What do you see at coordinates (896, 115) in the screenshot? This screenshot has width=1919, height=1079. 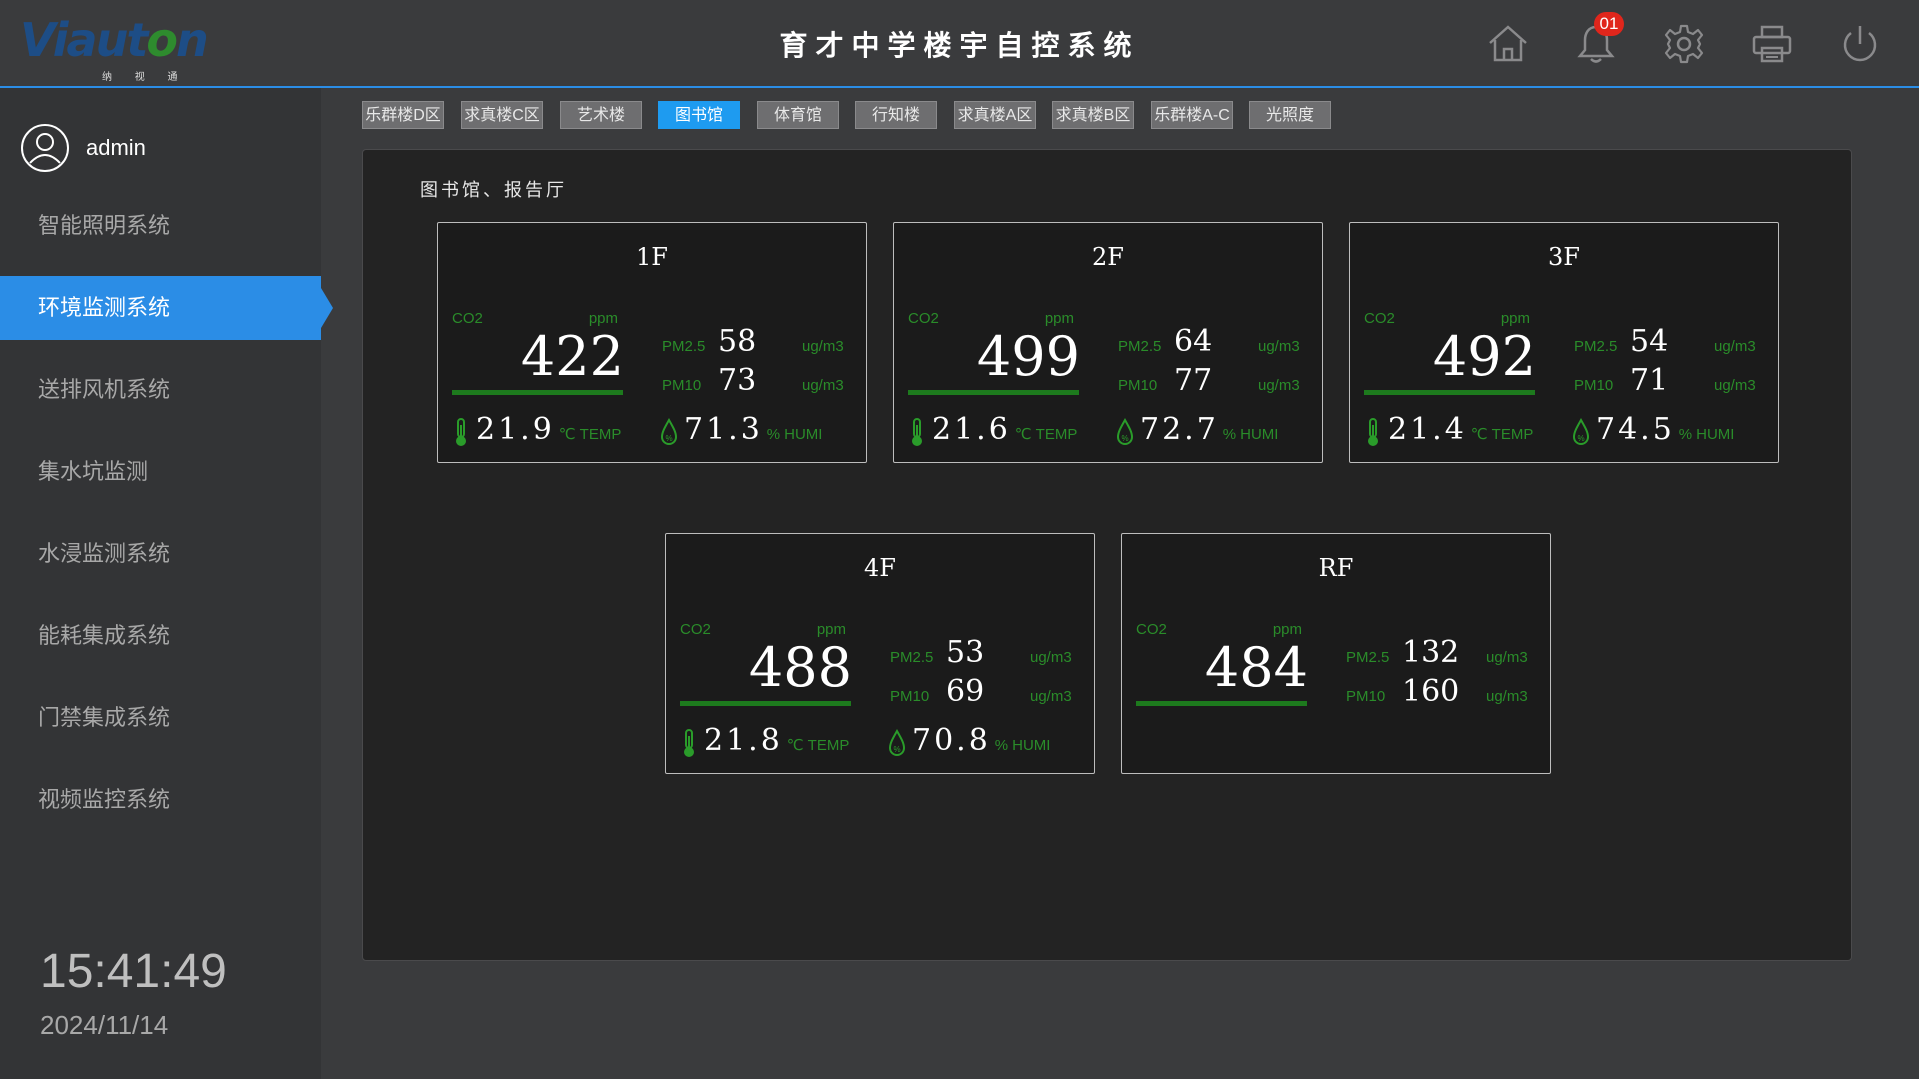 I see `tab-building: 行知楼` at bounding box center [896, 115].